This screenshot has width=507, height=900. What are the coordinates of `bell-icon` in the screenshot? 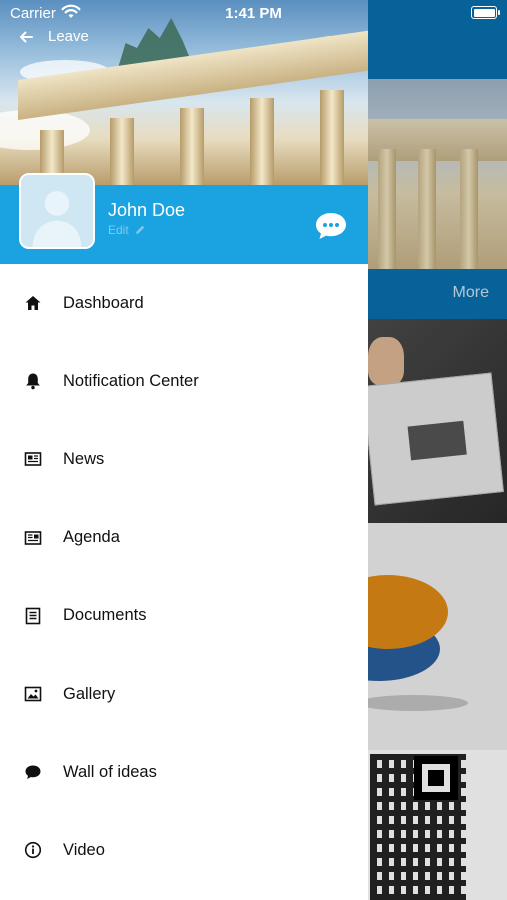 It's located at (33, 381).